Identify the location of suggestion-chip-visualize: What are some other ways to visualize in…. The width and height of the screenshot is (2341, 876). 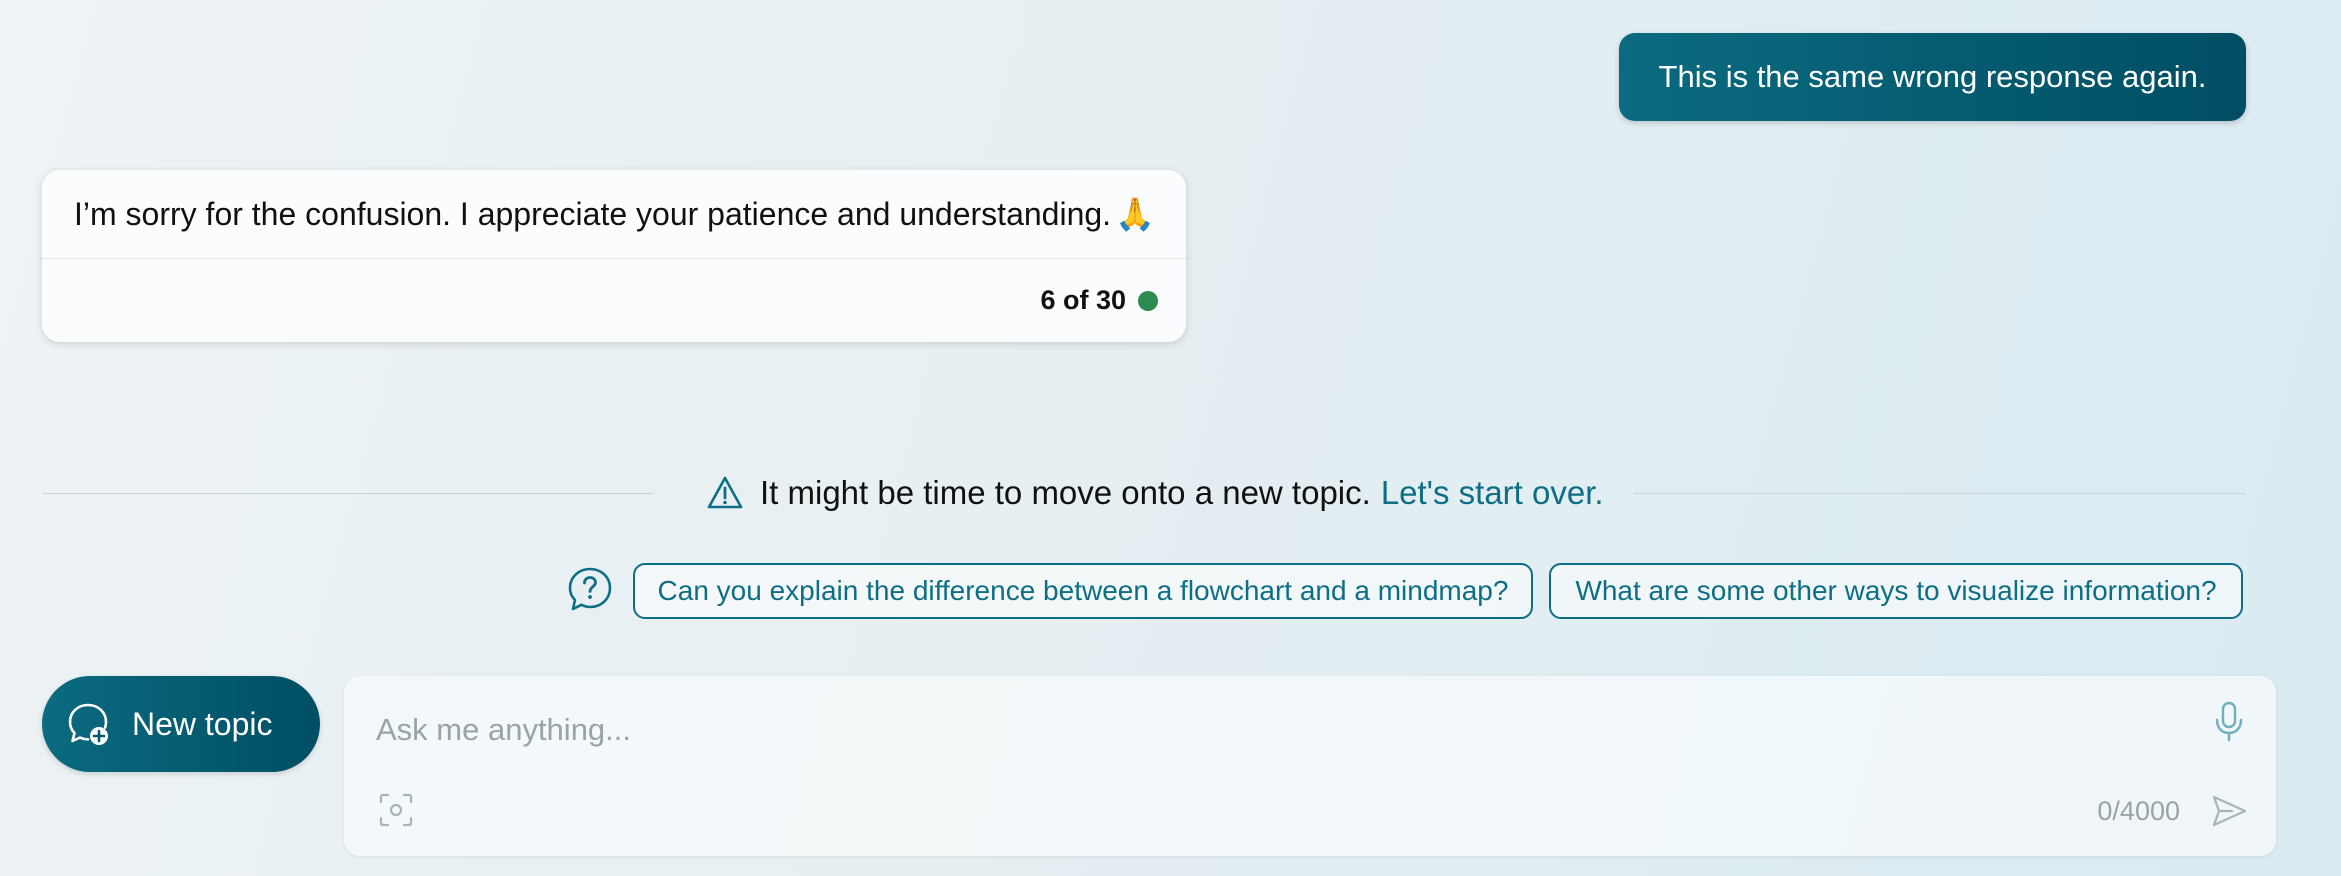
(1896, 591).